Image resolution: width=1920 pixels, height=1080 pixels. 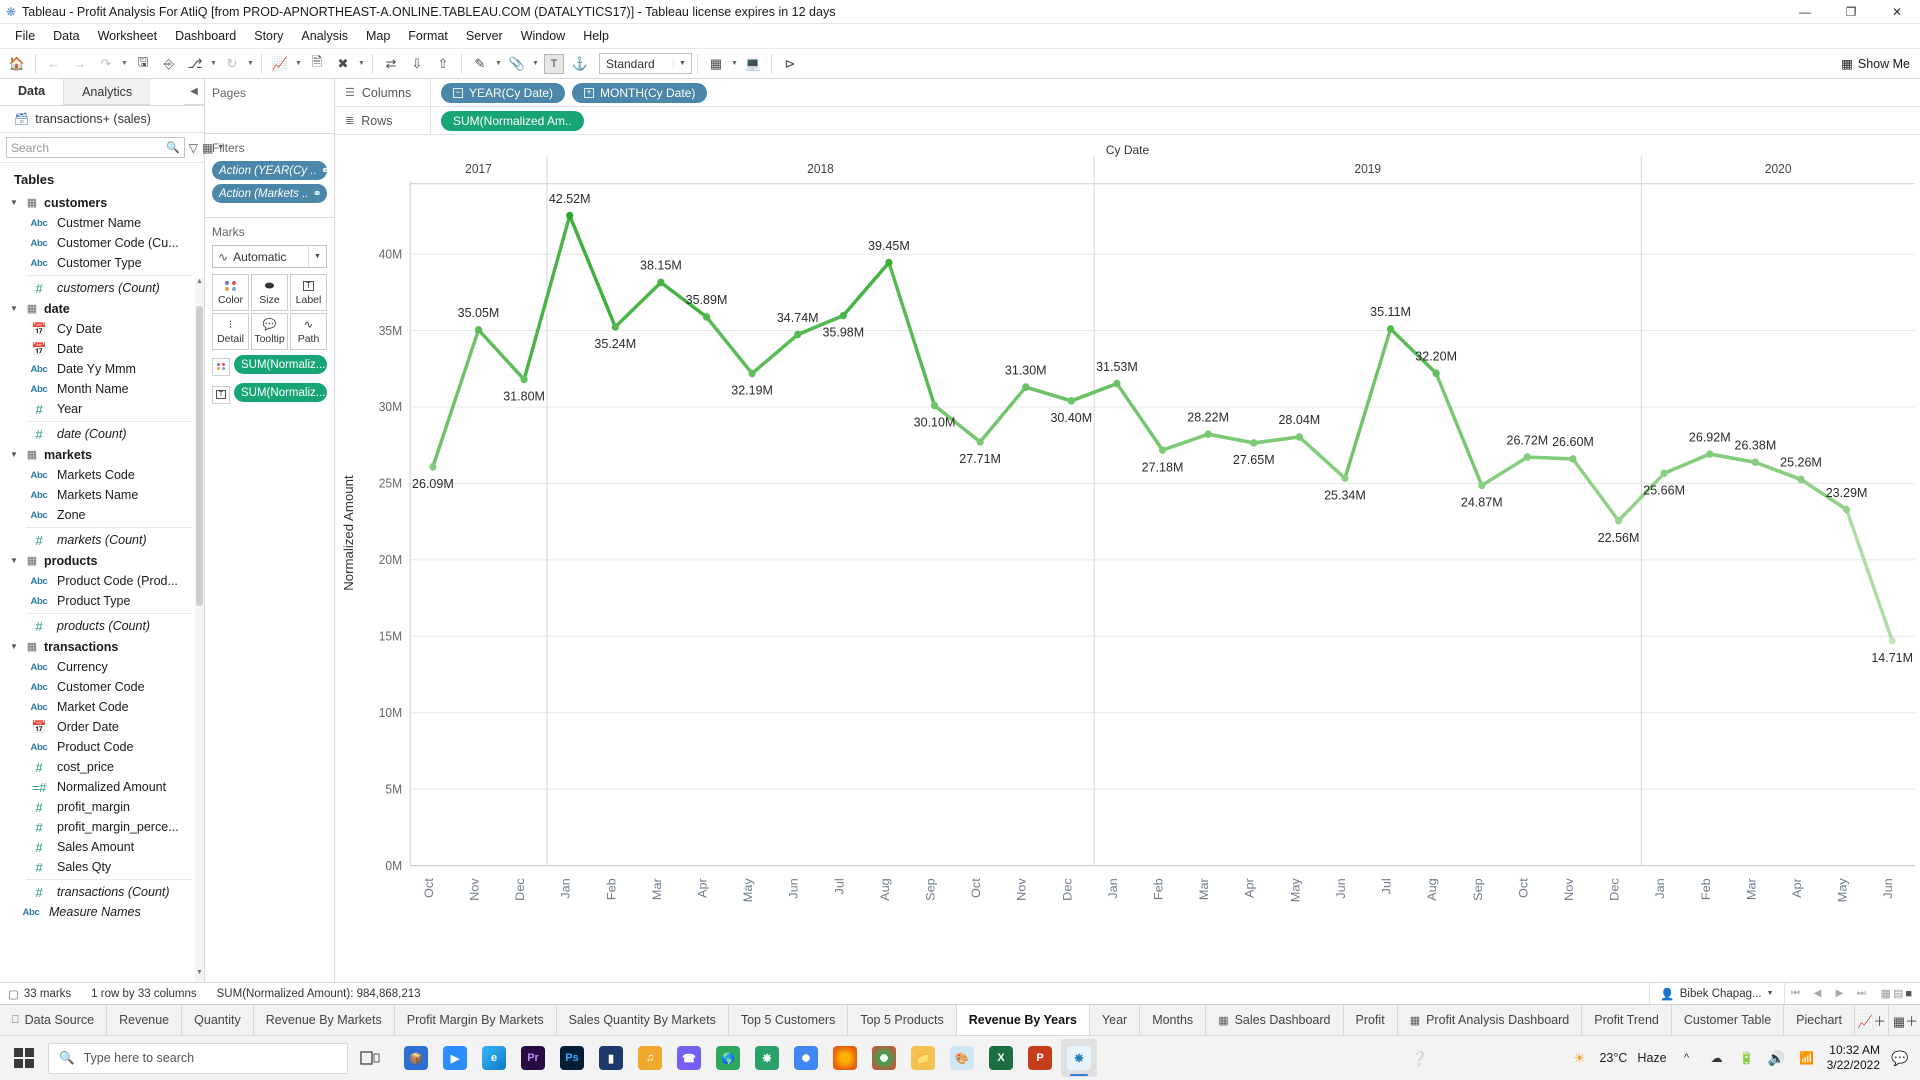 I want to click on worksheet-tab-quantity: Quantity, so click(x=218, y=1020).